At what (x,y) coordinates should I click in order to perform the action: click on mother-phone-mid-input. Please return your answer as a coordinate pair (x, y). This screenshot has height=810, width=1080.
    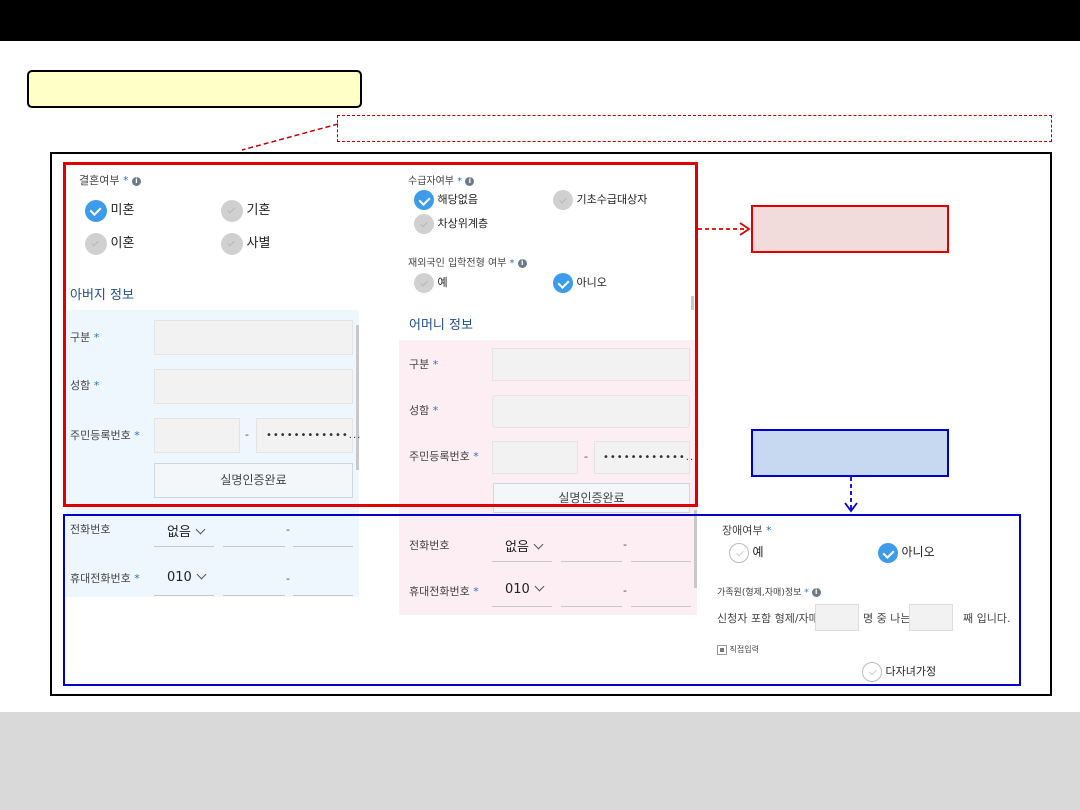
    Looking at the image, I should click on (591, 547).